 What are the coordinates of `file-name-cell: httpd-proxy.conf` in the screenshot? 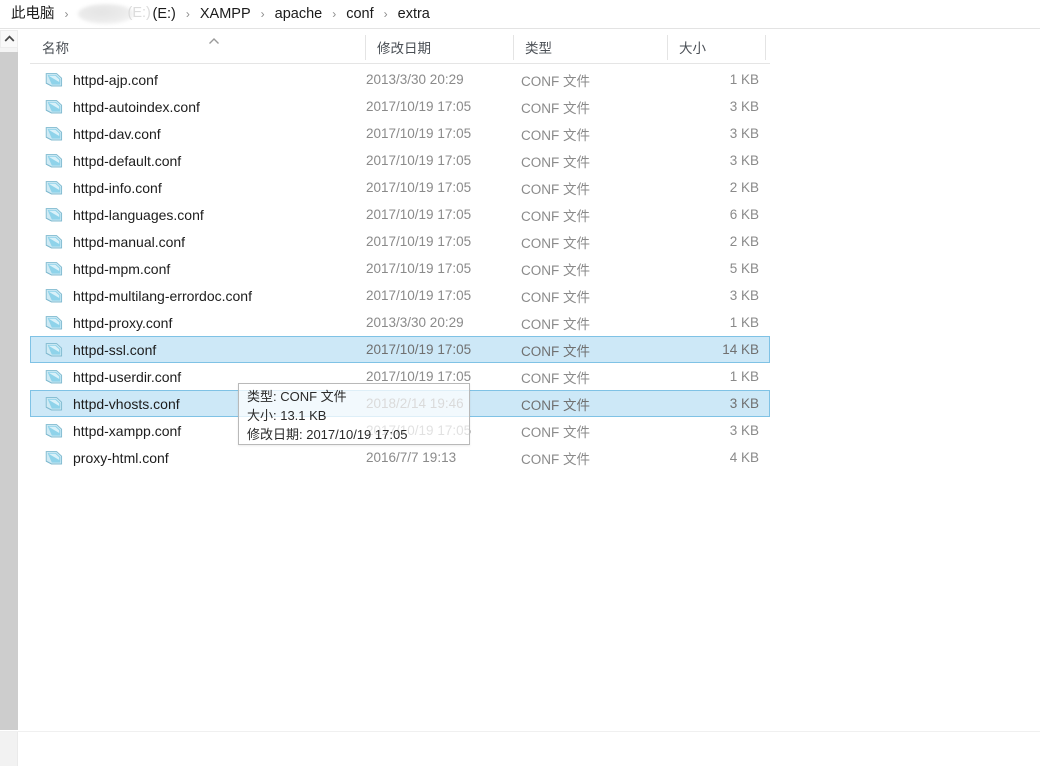 It's located at (101, 322).